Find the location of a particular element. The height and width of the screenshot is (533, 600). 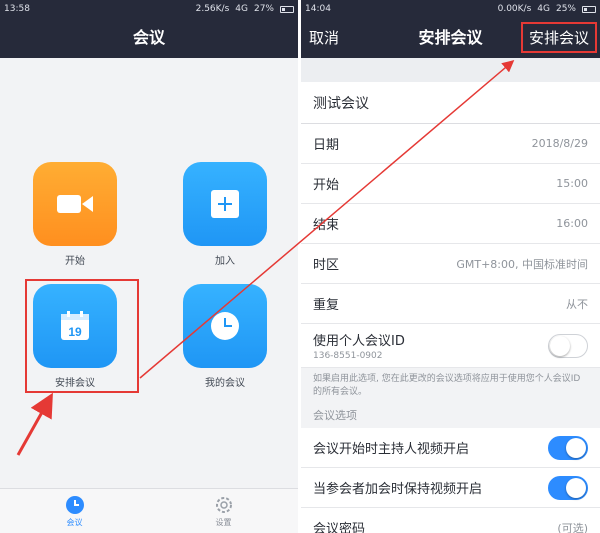

participant-video-label: 当参会者加会时保持视频开启 is located at coordinates (398, 489).